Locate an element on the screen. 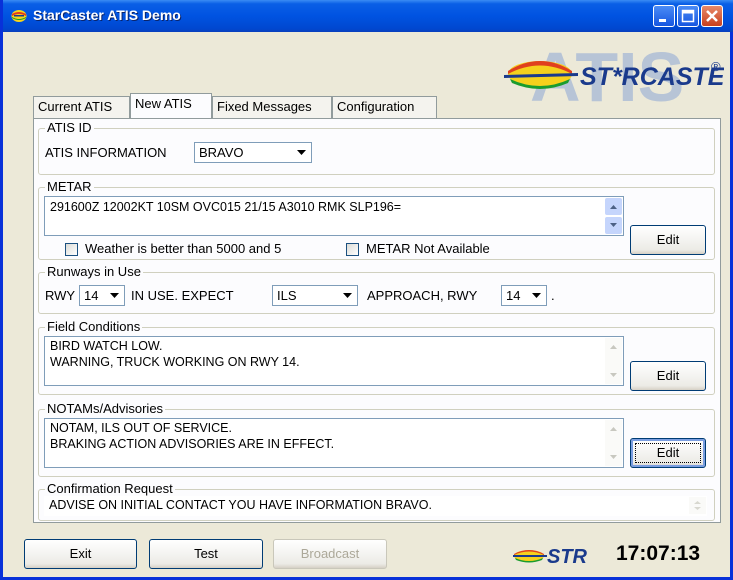 The width and height of the screenshot is (733, 580). close-button is located at coordinates (712, 16).